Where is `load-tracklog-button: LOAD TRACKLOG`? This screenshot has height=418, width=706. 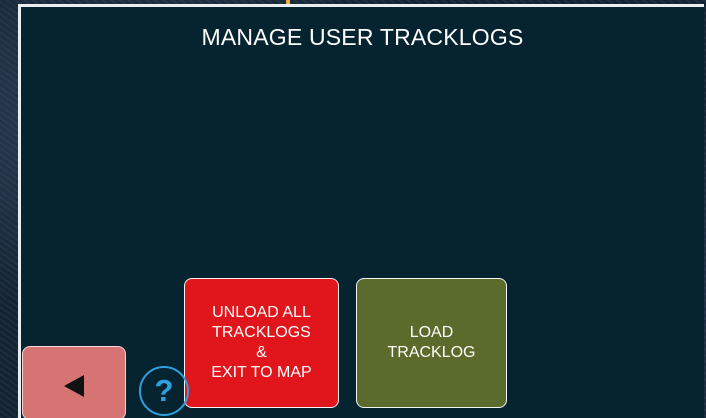
load-tracklog-button: LOAD TRACKLOG is located at coordinates (431, 343).